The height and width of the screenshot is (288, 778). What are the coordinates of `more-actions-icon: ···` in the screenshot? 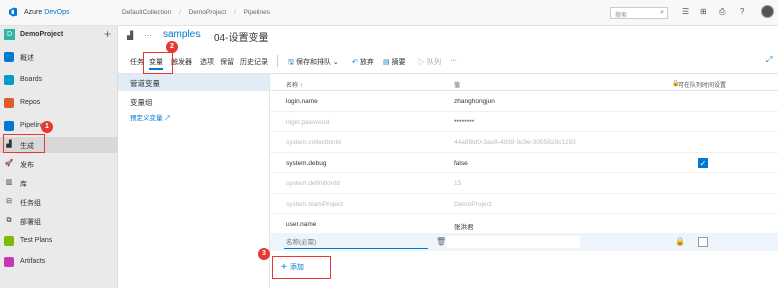 It's located at (148, 35).